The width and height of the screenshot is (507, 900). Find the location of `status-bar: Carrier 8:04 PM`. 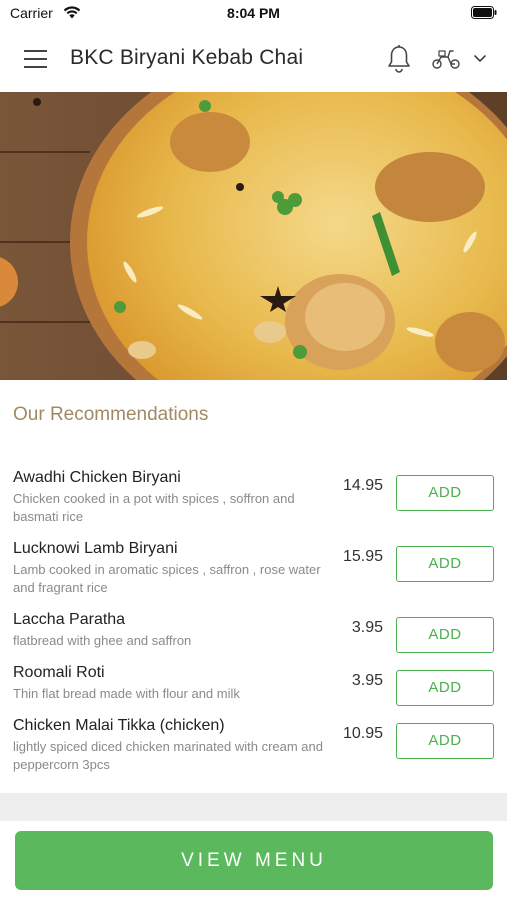

status-bar: Carrier 8:04 PM is located at coordinates (253, 13).